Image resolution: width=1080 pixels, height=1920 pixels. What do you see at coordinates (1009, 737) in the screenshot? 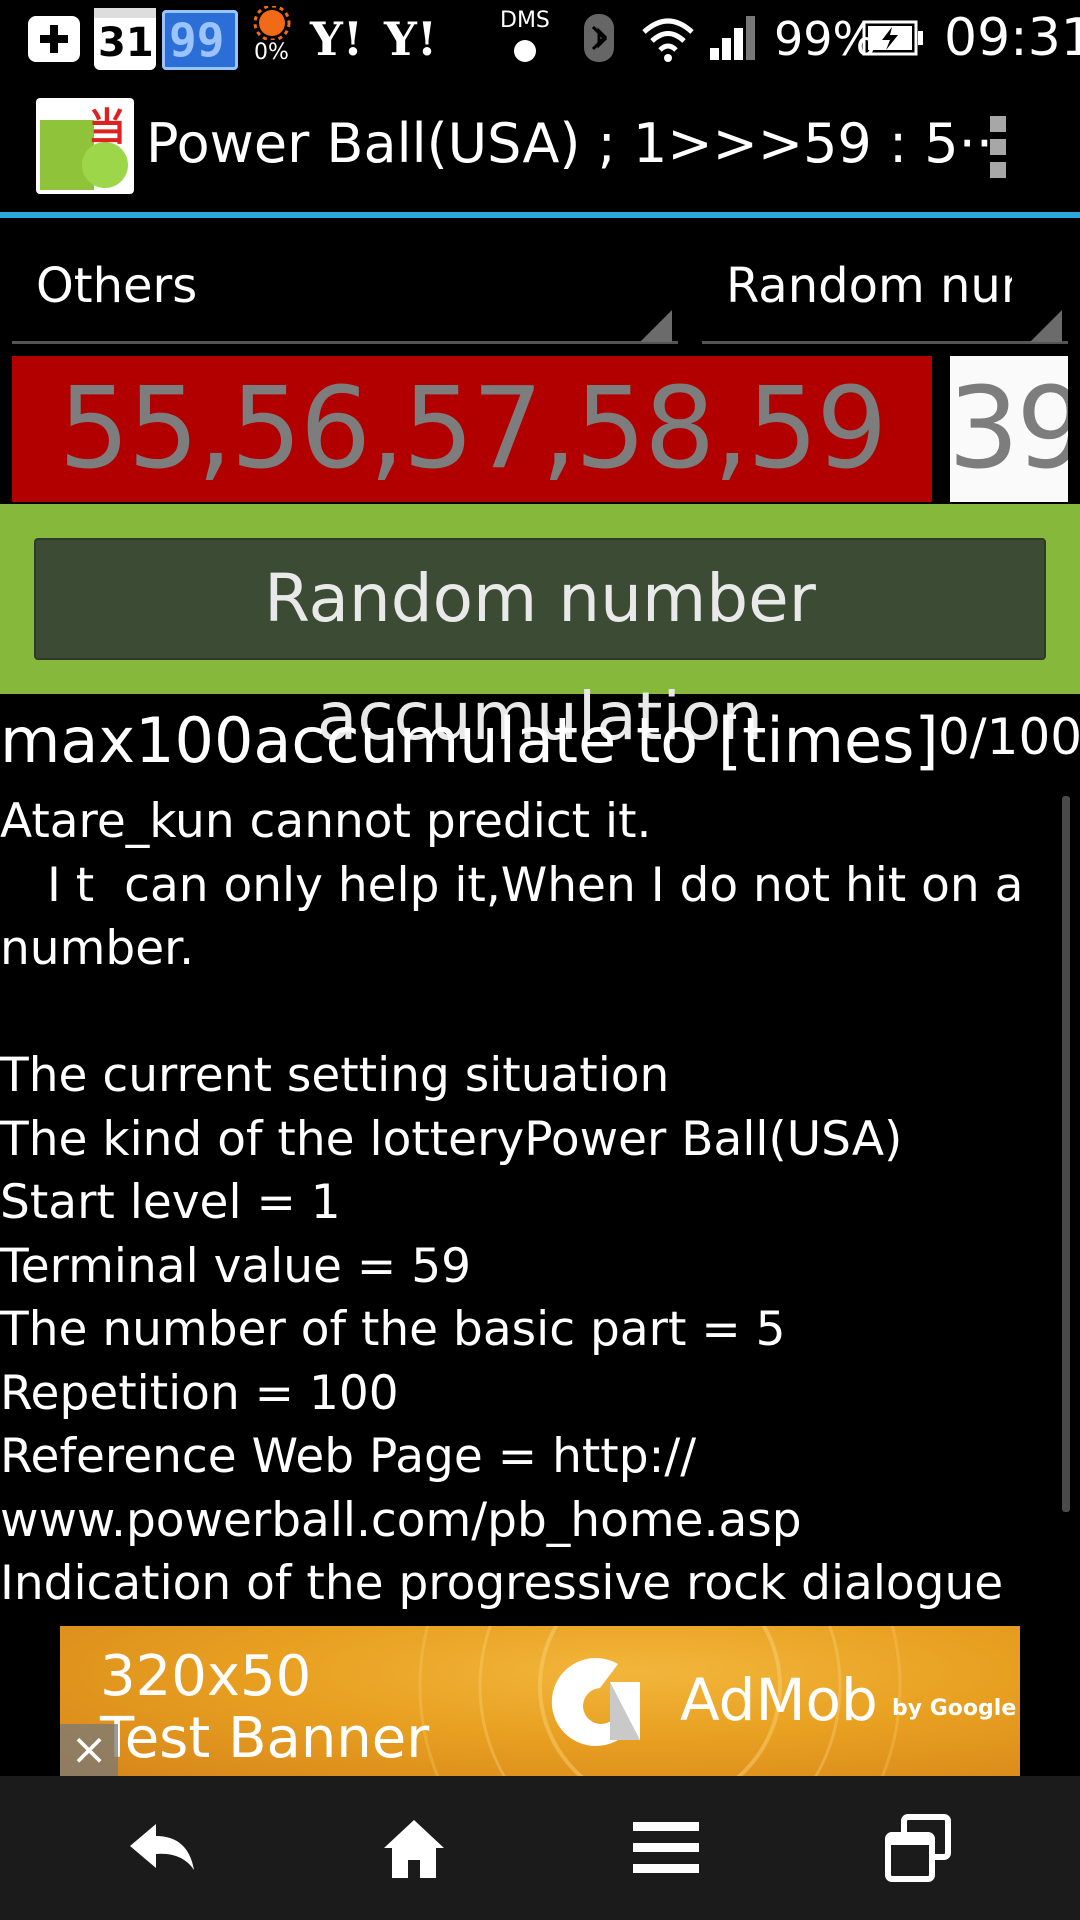
I see `accumulate-progress: 0/100` at bounding box center [1009, 737].